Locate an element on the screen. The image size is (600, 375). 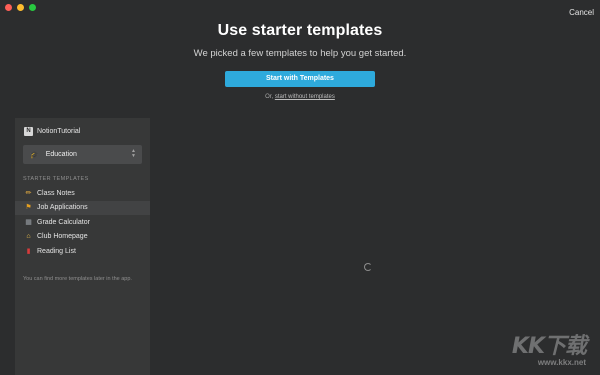
template-item: ▮ Reading List is located at coordinates (82, 251).